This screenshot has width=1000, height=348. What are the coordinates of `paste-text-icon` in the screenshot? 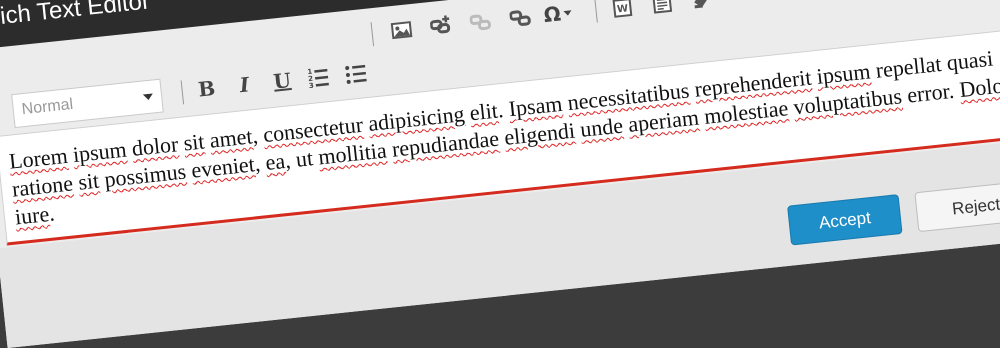 It's located at (662, 9).